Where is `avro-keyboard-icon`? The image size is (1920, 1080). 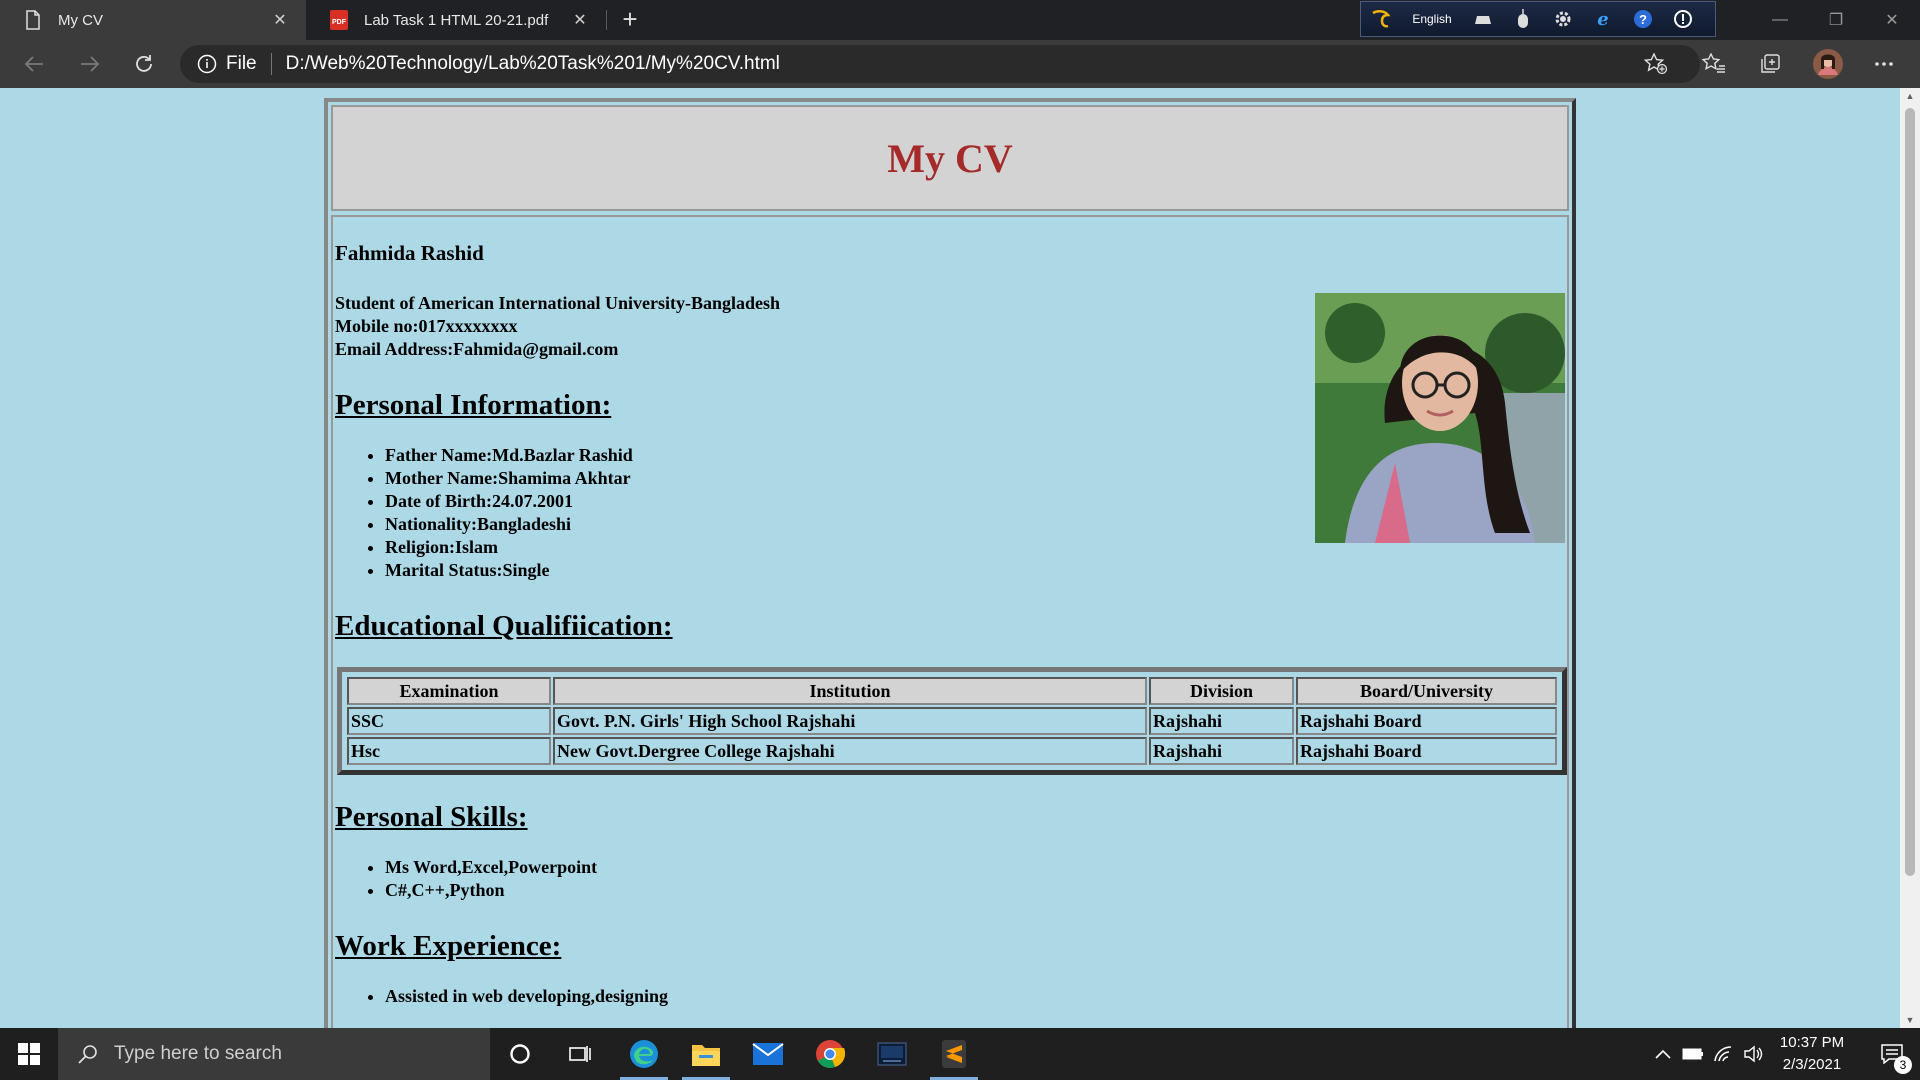 avro-keyboard-icon is located at coordinates (1381, 19).